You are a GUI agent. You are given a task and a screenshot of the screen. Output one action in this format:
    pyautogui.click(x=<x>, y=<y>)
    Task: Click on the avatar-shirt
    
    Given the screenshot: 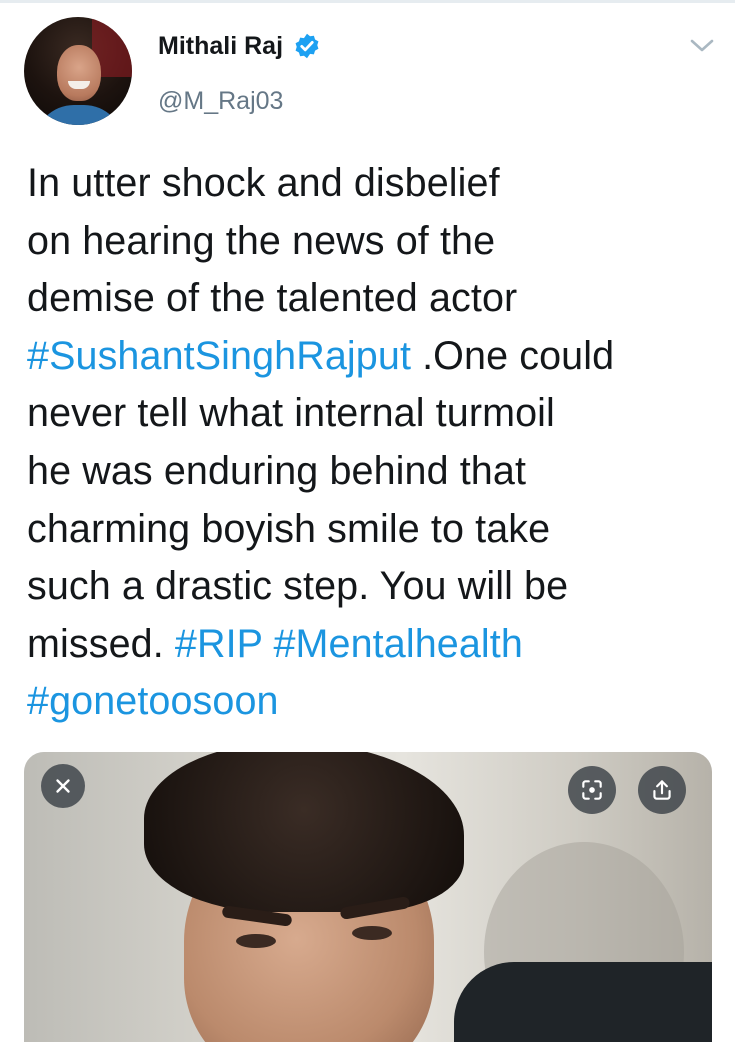 What is the action you would take?
    pyautogui.click(x=79, y=115)
    